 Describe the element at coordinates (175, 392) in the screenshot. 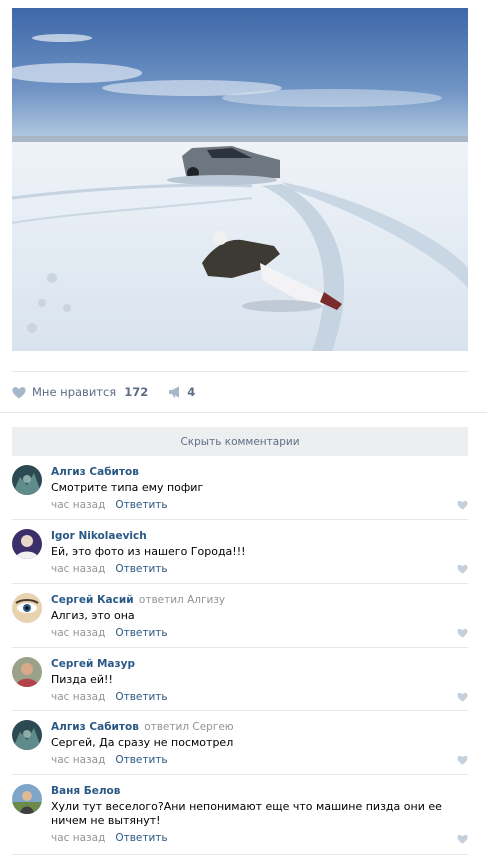

I see `megaphone-icon` at that location.